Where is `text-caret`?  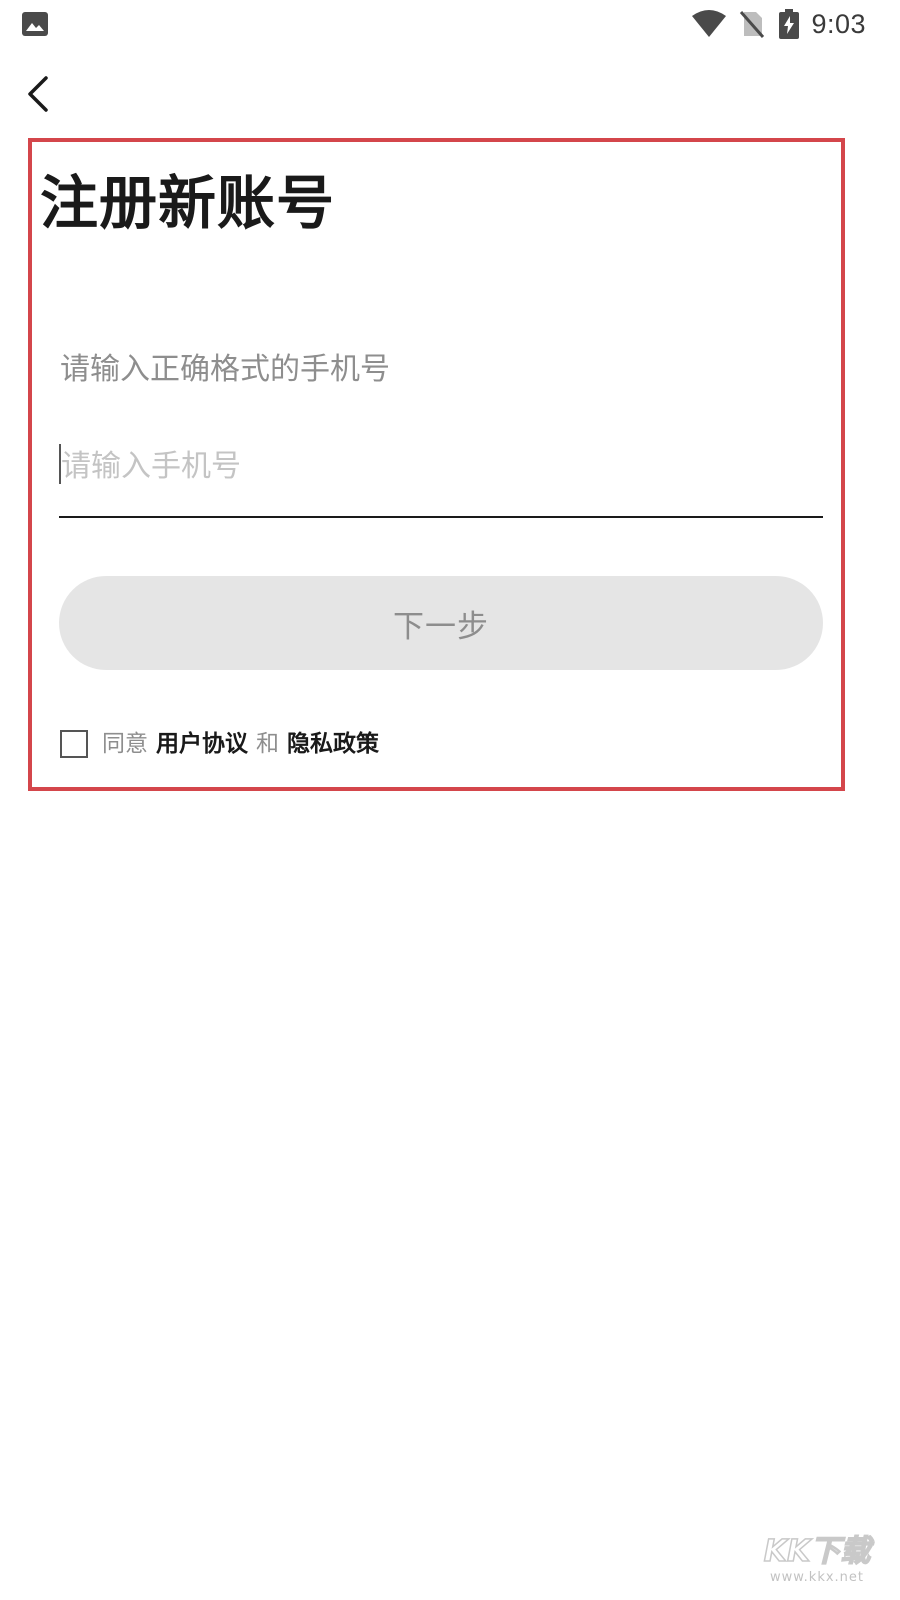
text-caret is located at coordinates (60, 464).